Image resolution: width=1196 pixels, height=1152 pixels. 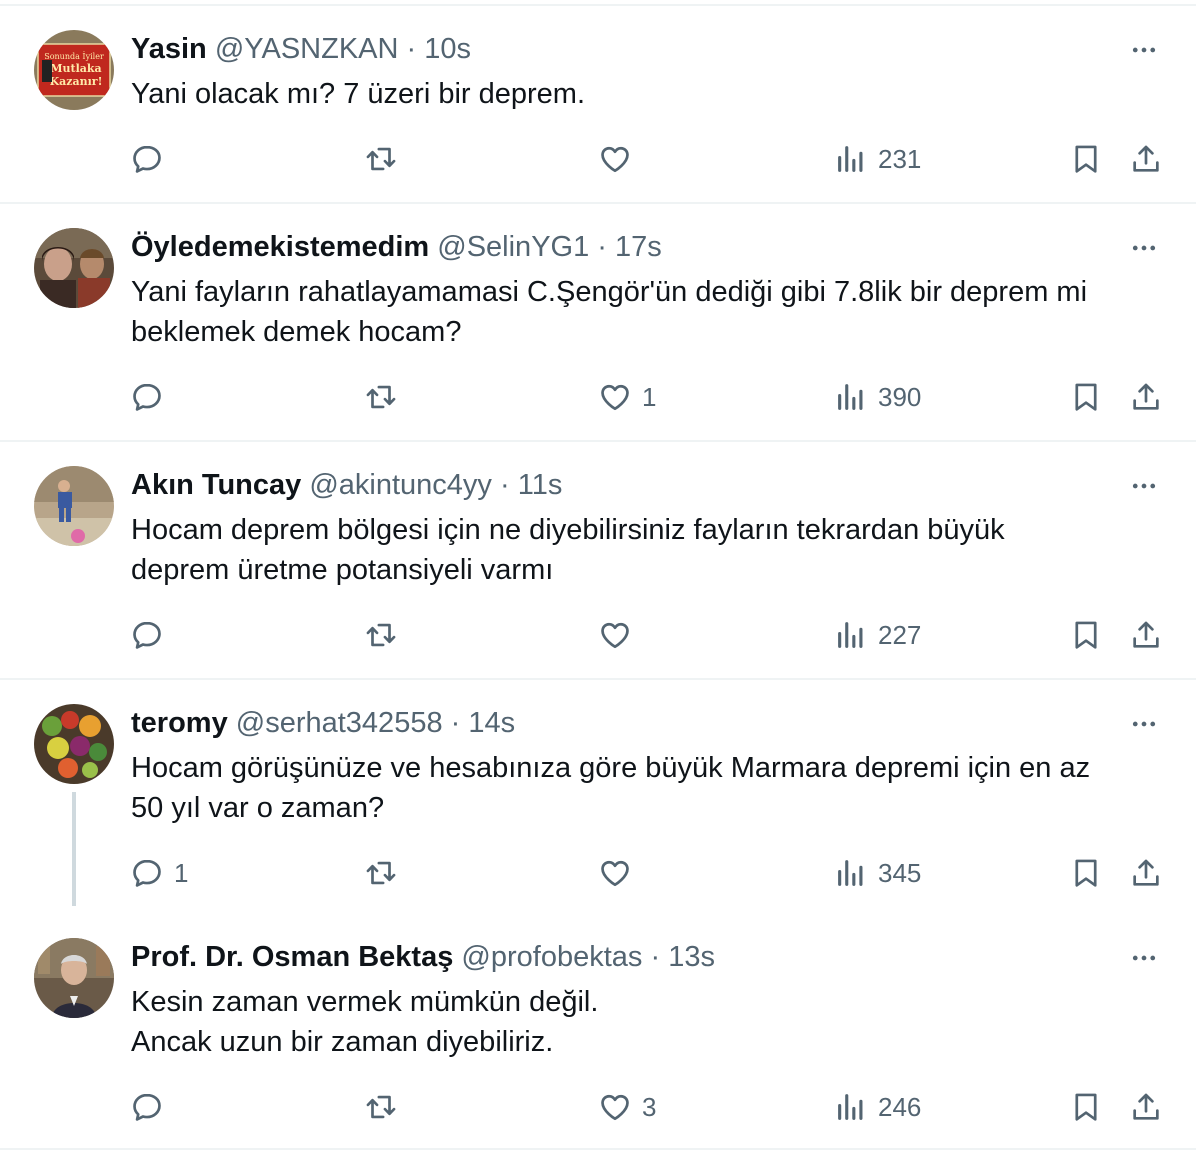 What do you see at coordinates (691, 957) in the screenshot?
I see `timestamp: 13s` at bounding box center [691, 957].